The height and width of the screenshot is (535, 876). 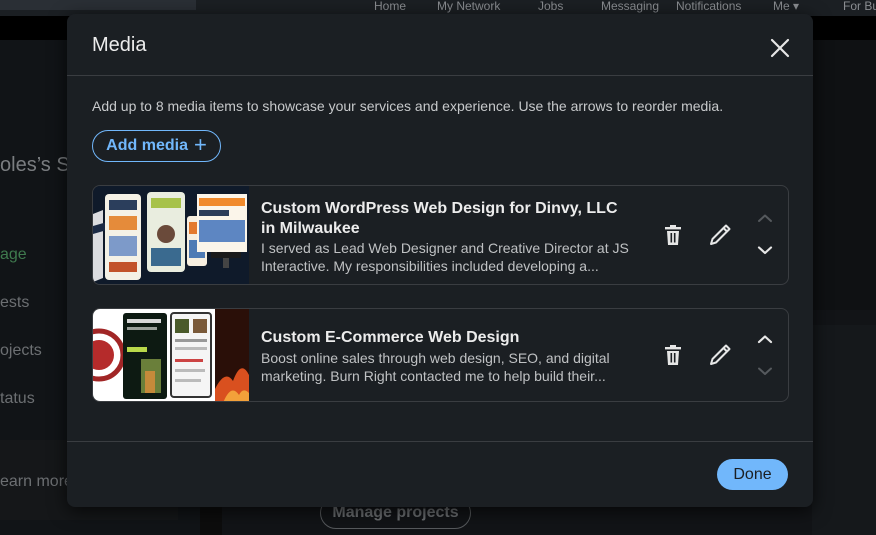 What do you see at coordinates (844, 175) in the screenshot?
I see `background-right-column` at bounding box center [844, 175].